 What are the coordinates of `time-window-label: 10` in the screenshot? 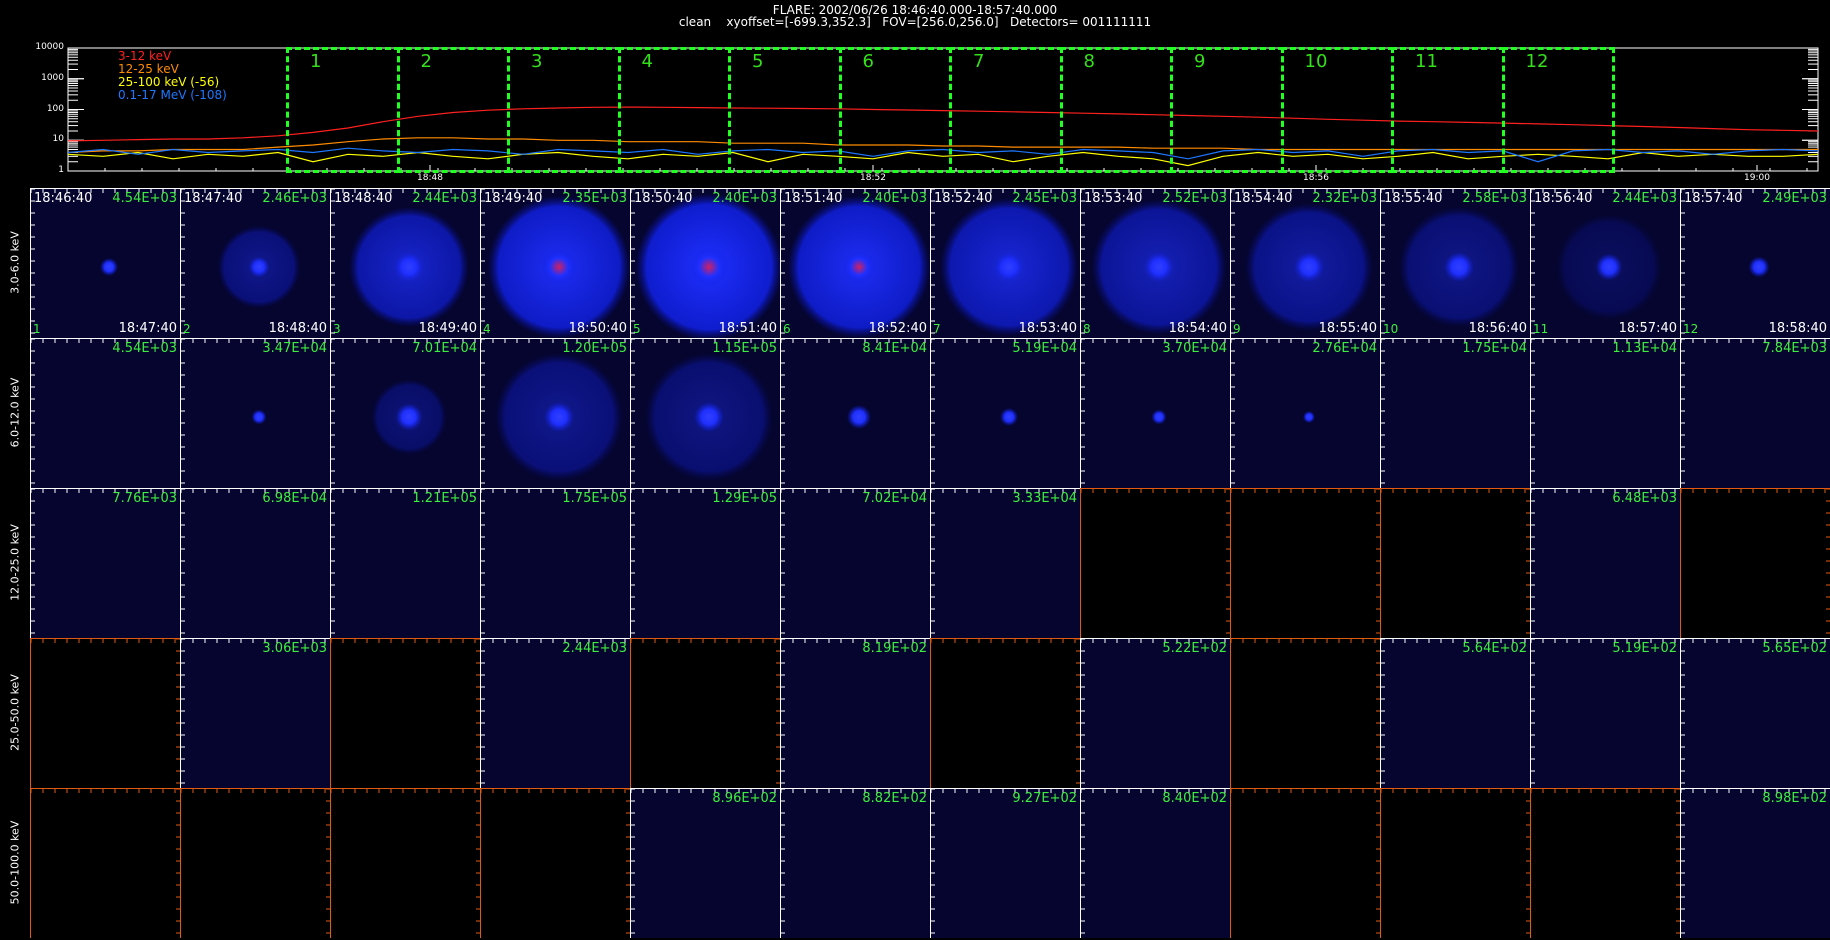 It's located at (1316, 61).